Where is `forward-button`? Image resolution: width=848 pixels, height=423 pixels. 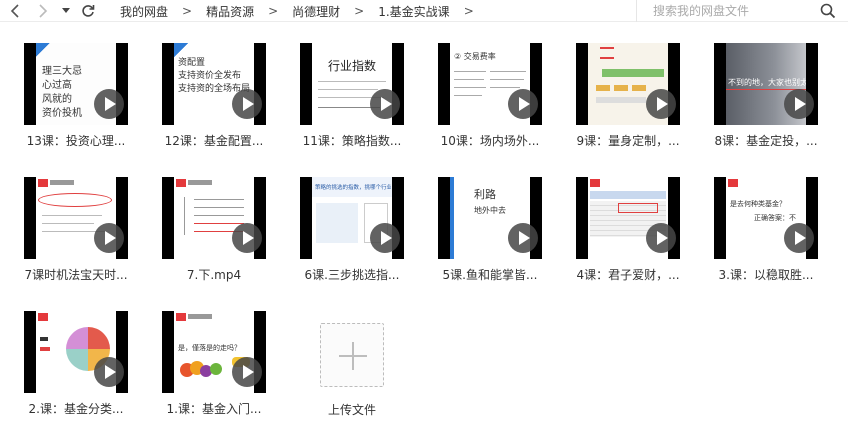
forward-button is located at coordinates (43, 11).